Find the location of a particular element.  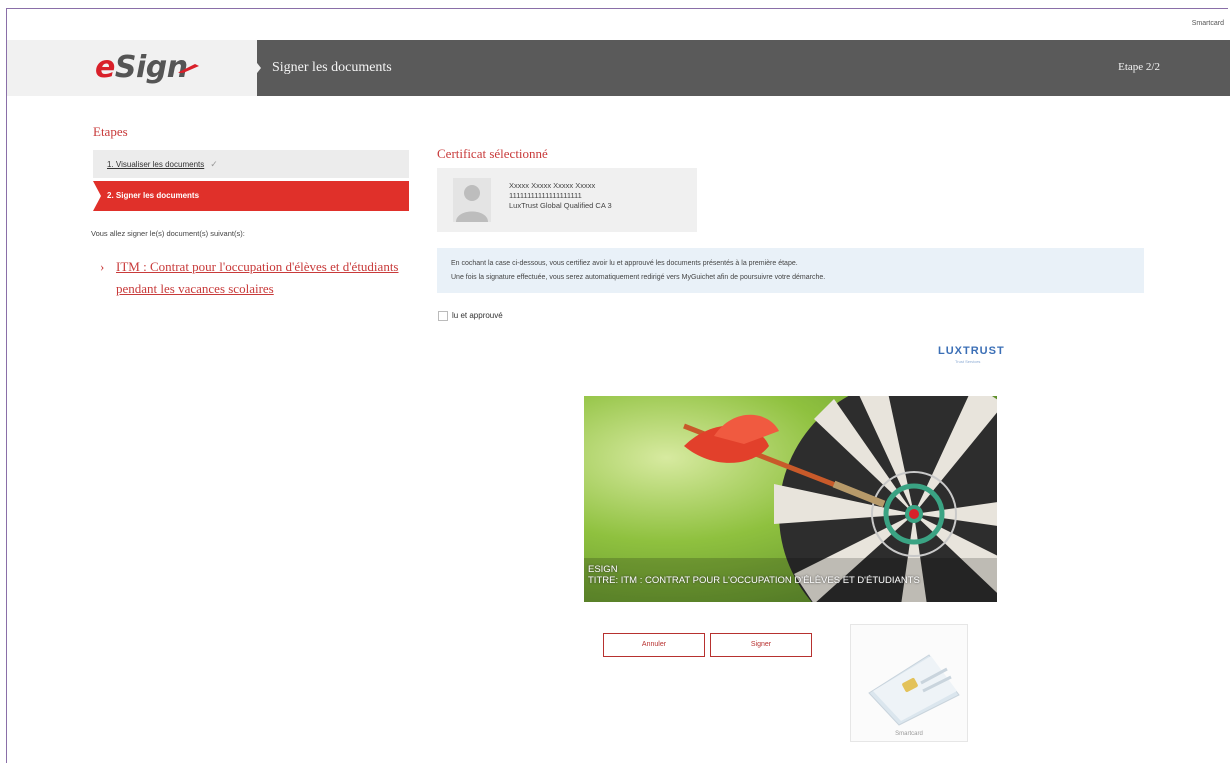

agree-checkbox: lu et approuvé is located at coordinates (470, 316).